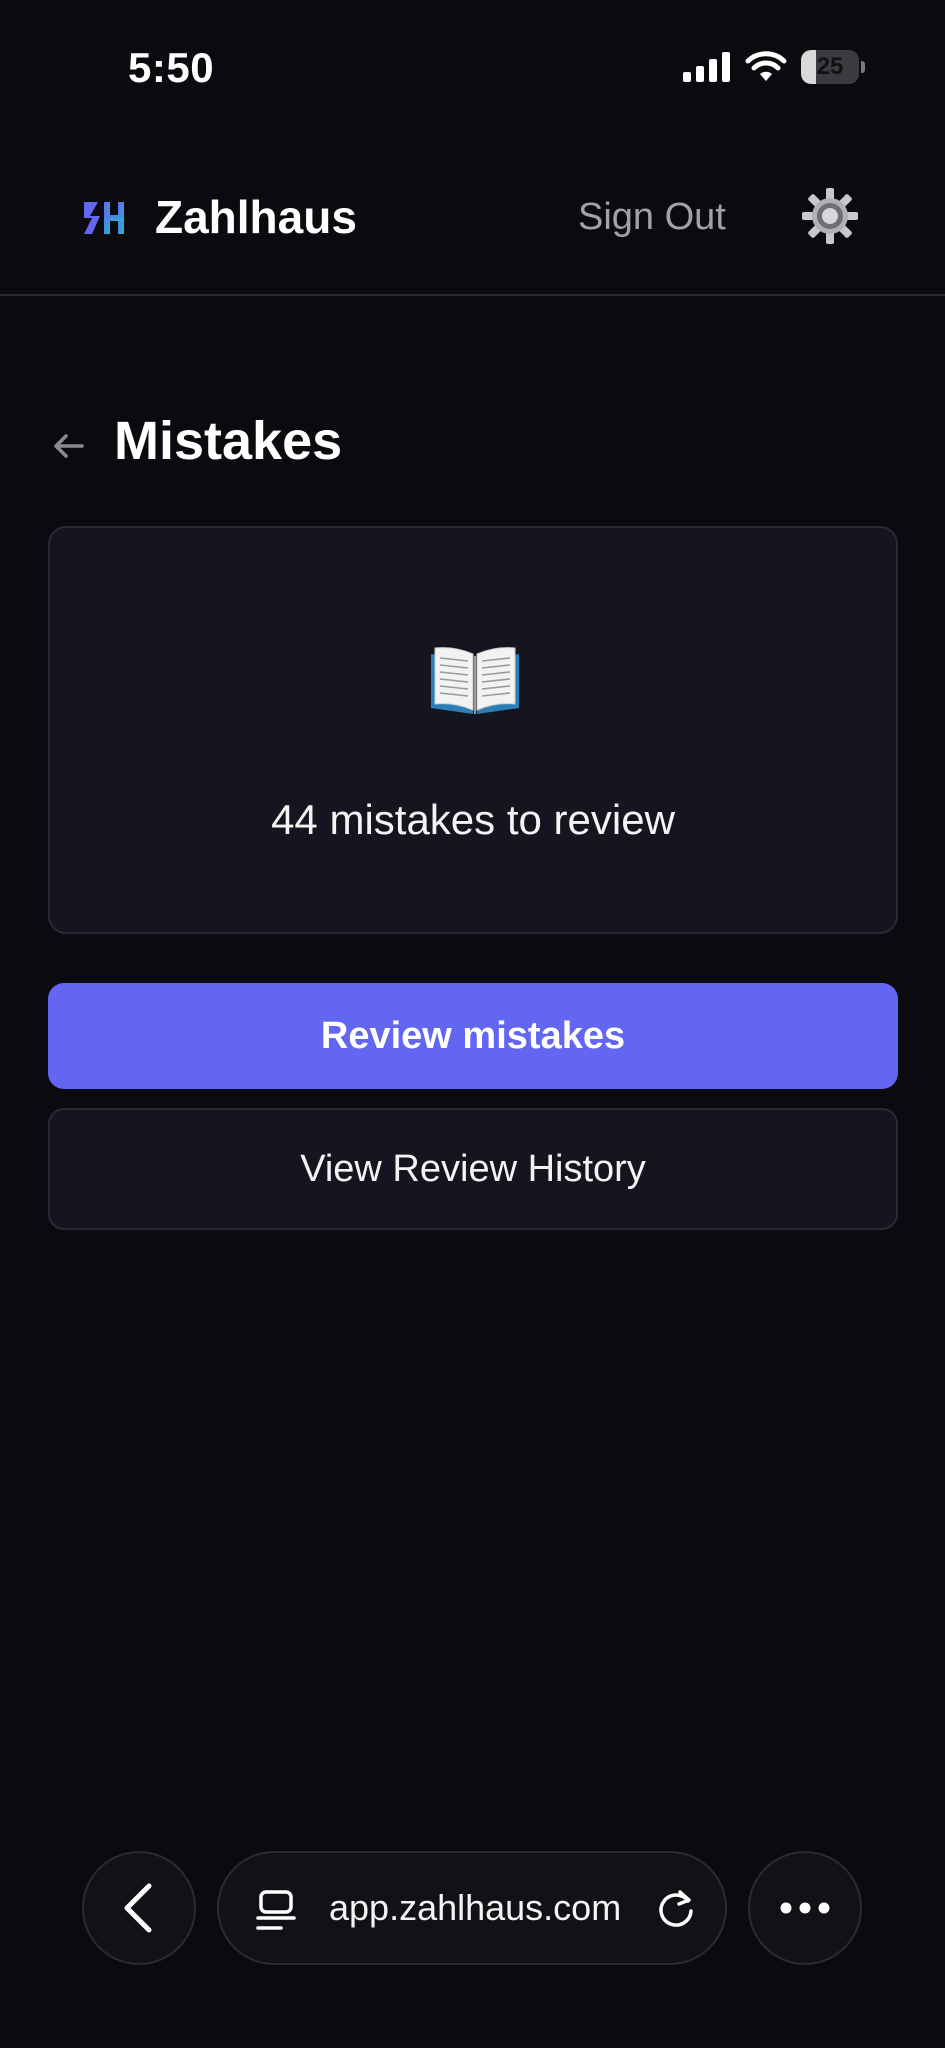  Describe the element at coordinates (473, 1169) in the screenshot. I see `view-review-history-button: View Review History` at that location.